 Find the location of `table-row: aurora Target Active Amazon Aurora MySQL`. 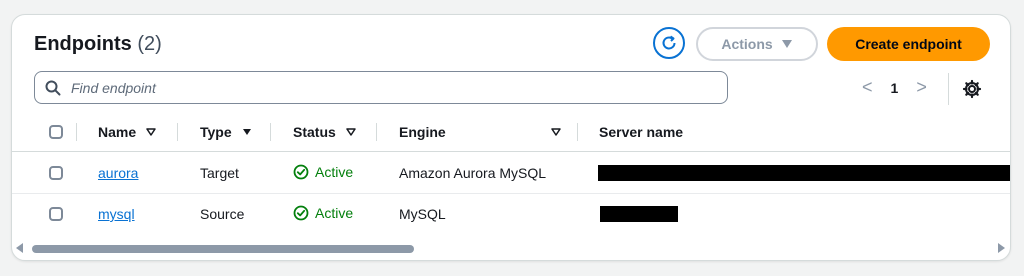

table-row: aurora Target Active Amazon Aurora MySQL is located at coordinates (511, 173).